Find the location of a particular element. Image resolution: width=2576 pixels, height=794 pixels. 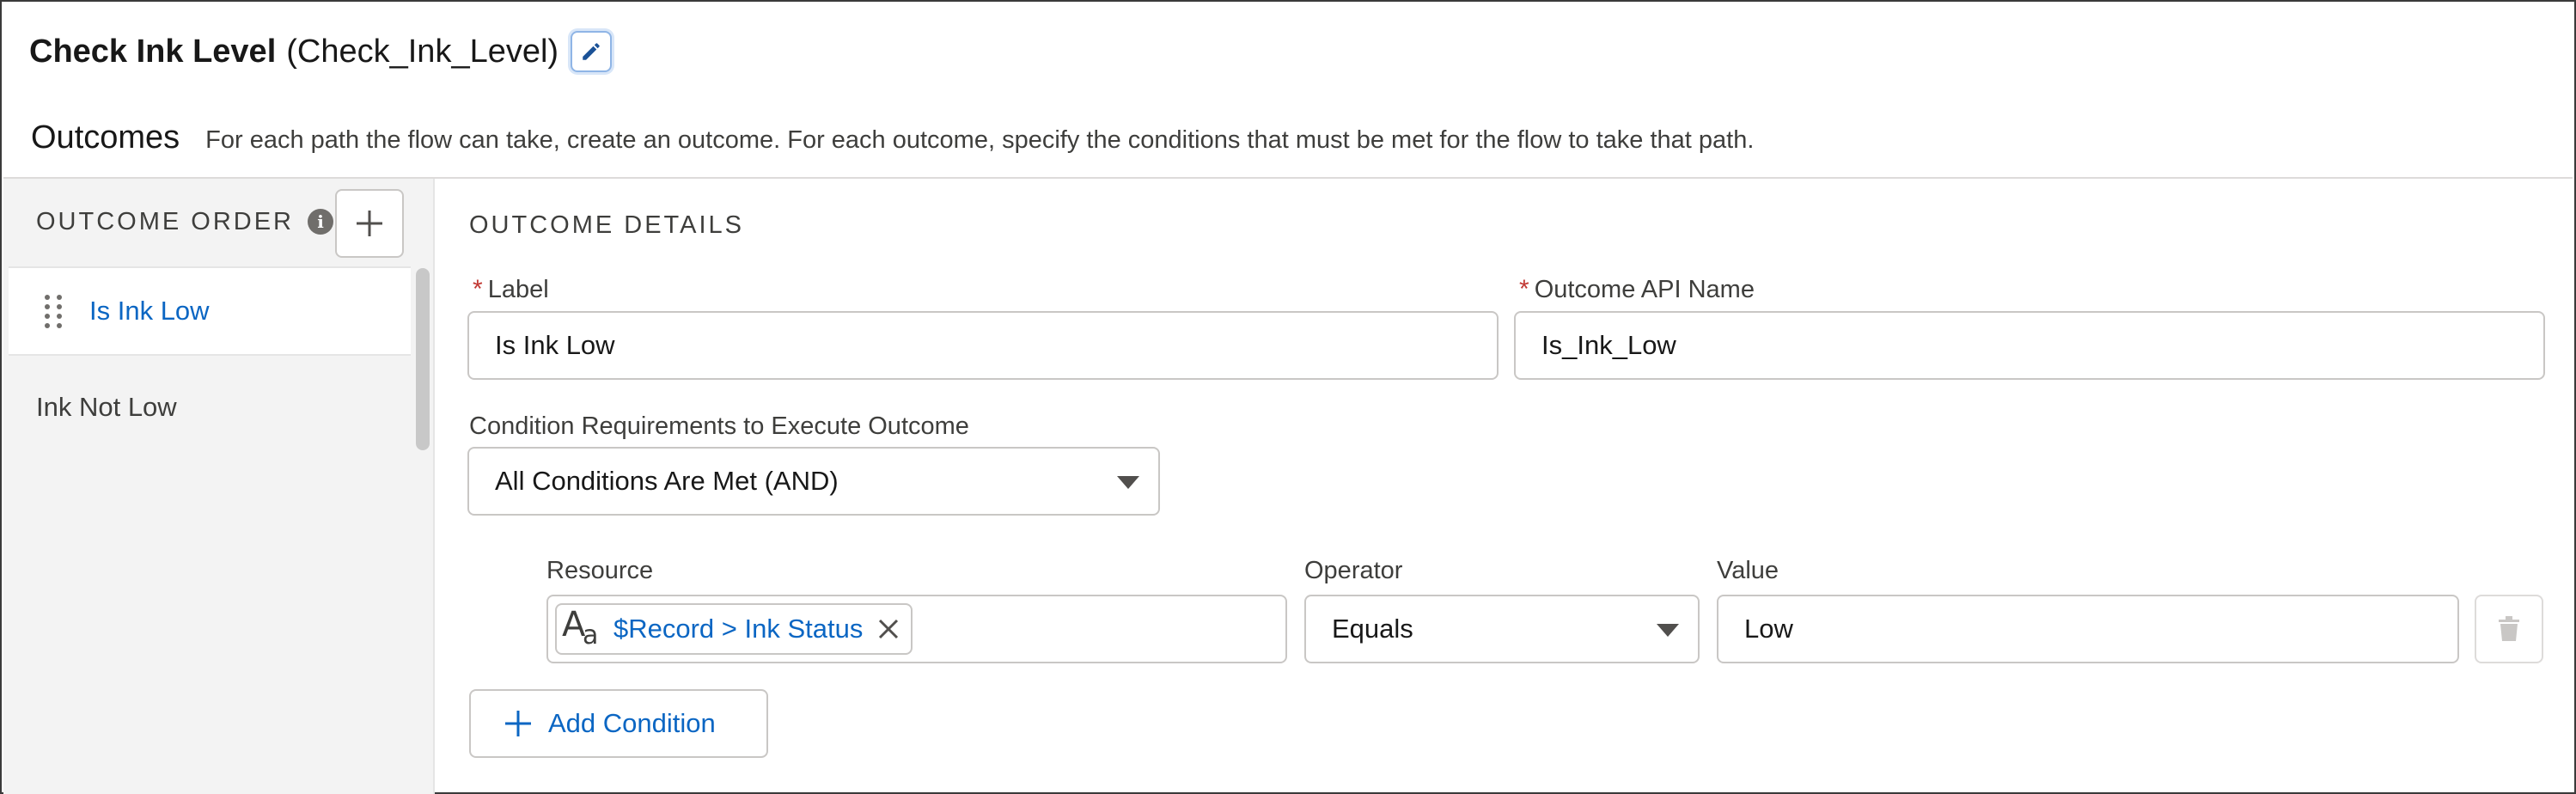

text-type-icon: Aa is located at coordinates (580, 628).